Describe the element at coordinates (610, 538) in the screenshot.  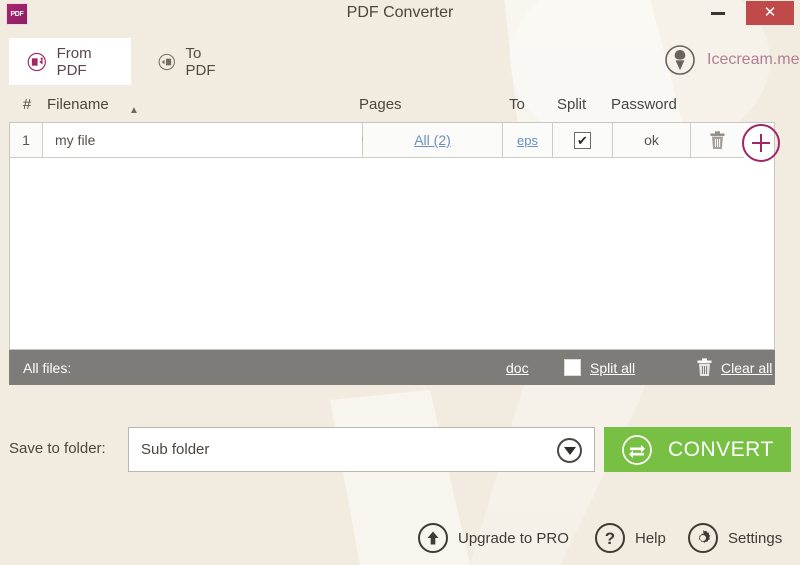
I see `question-mark-circle-icon: ?` at that location.